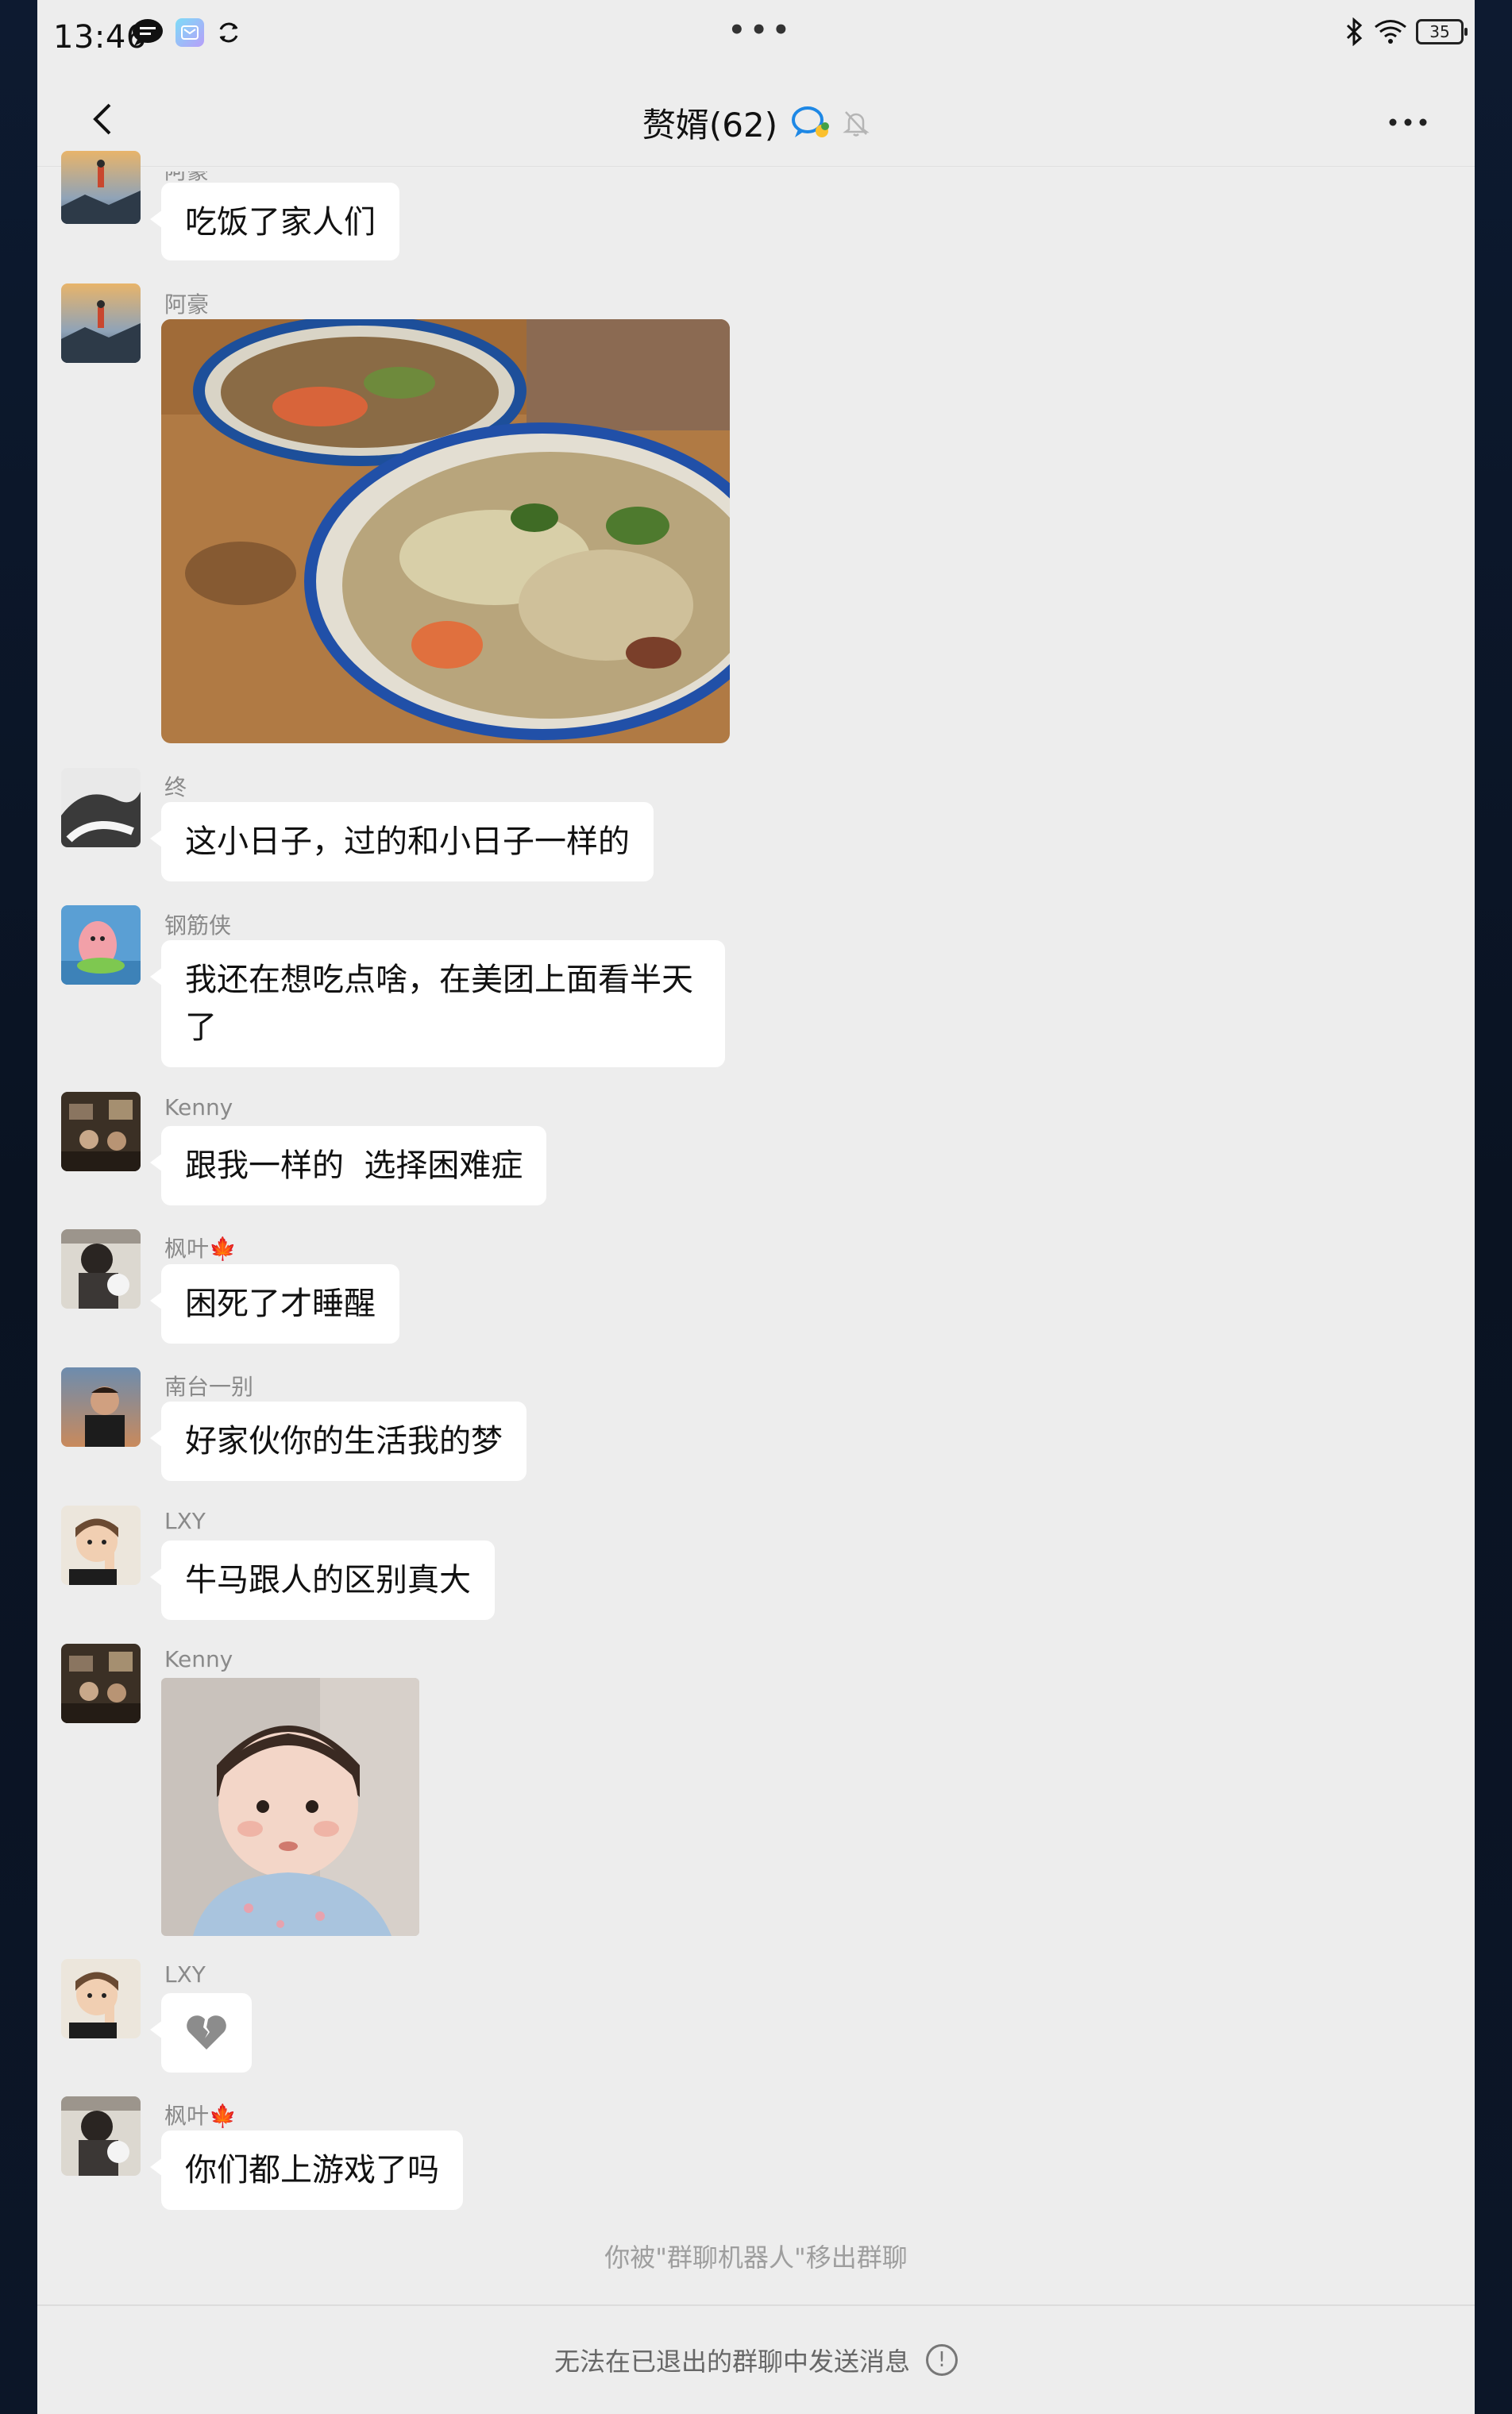 The height and width of the screenshot is (2414, 1512). Describe the element at coordinates (1408, 122) in the screenshot. I see `more-dots-icon` at that location.